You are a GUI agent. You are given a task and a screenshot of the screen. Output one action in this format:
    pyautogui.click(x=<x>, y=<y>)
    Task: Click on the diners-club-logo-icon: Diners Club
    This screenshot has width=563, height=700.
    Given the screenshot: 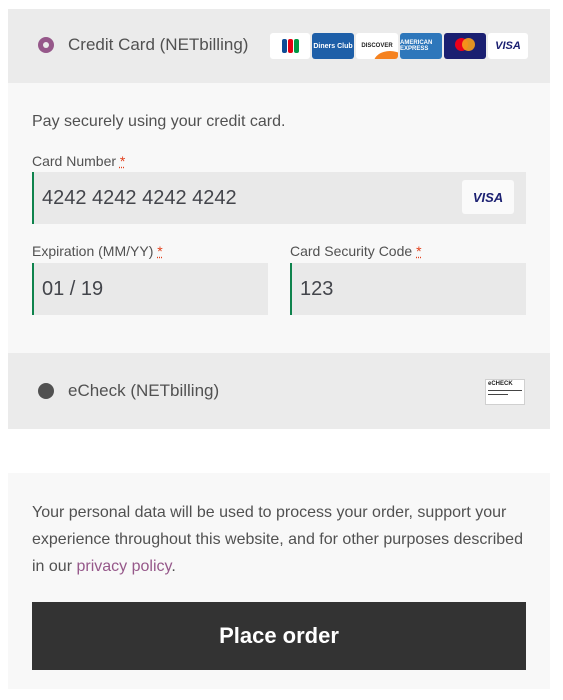 What is the action you would take?
    pyautogui.click(x=333, y=46)
    